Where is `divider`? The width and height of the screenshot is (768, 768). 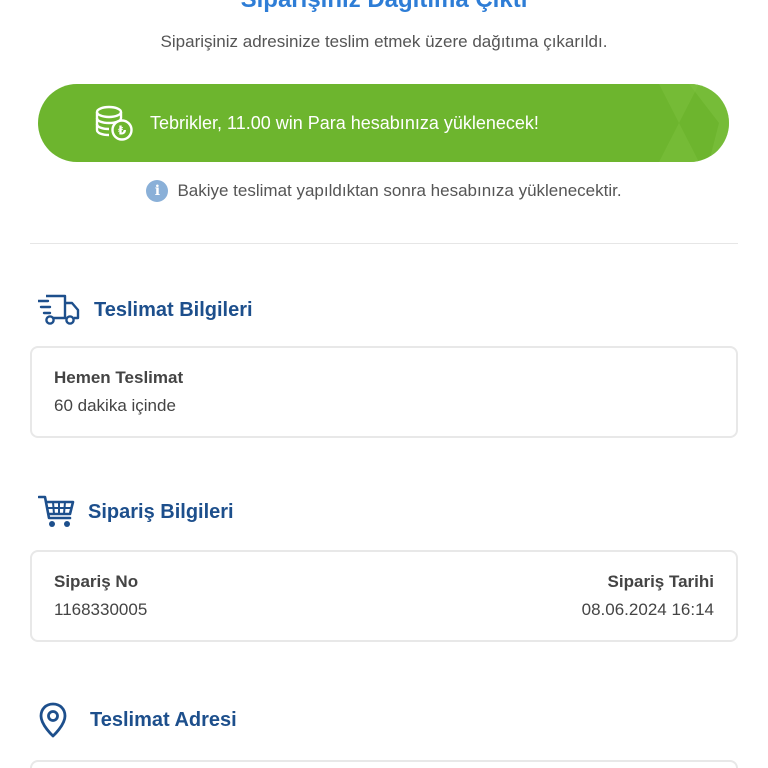 divider is located at coordinates (384, 243).